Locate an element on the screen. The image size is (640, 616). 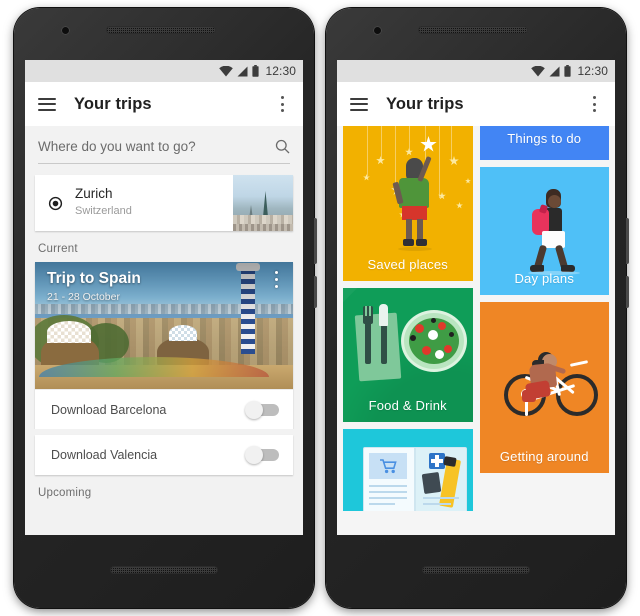
location-thumbnail-image is located at coordinates (263, 203).